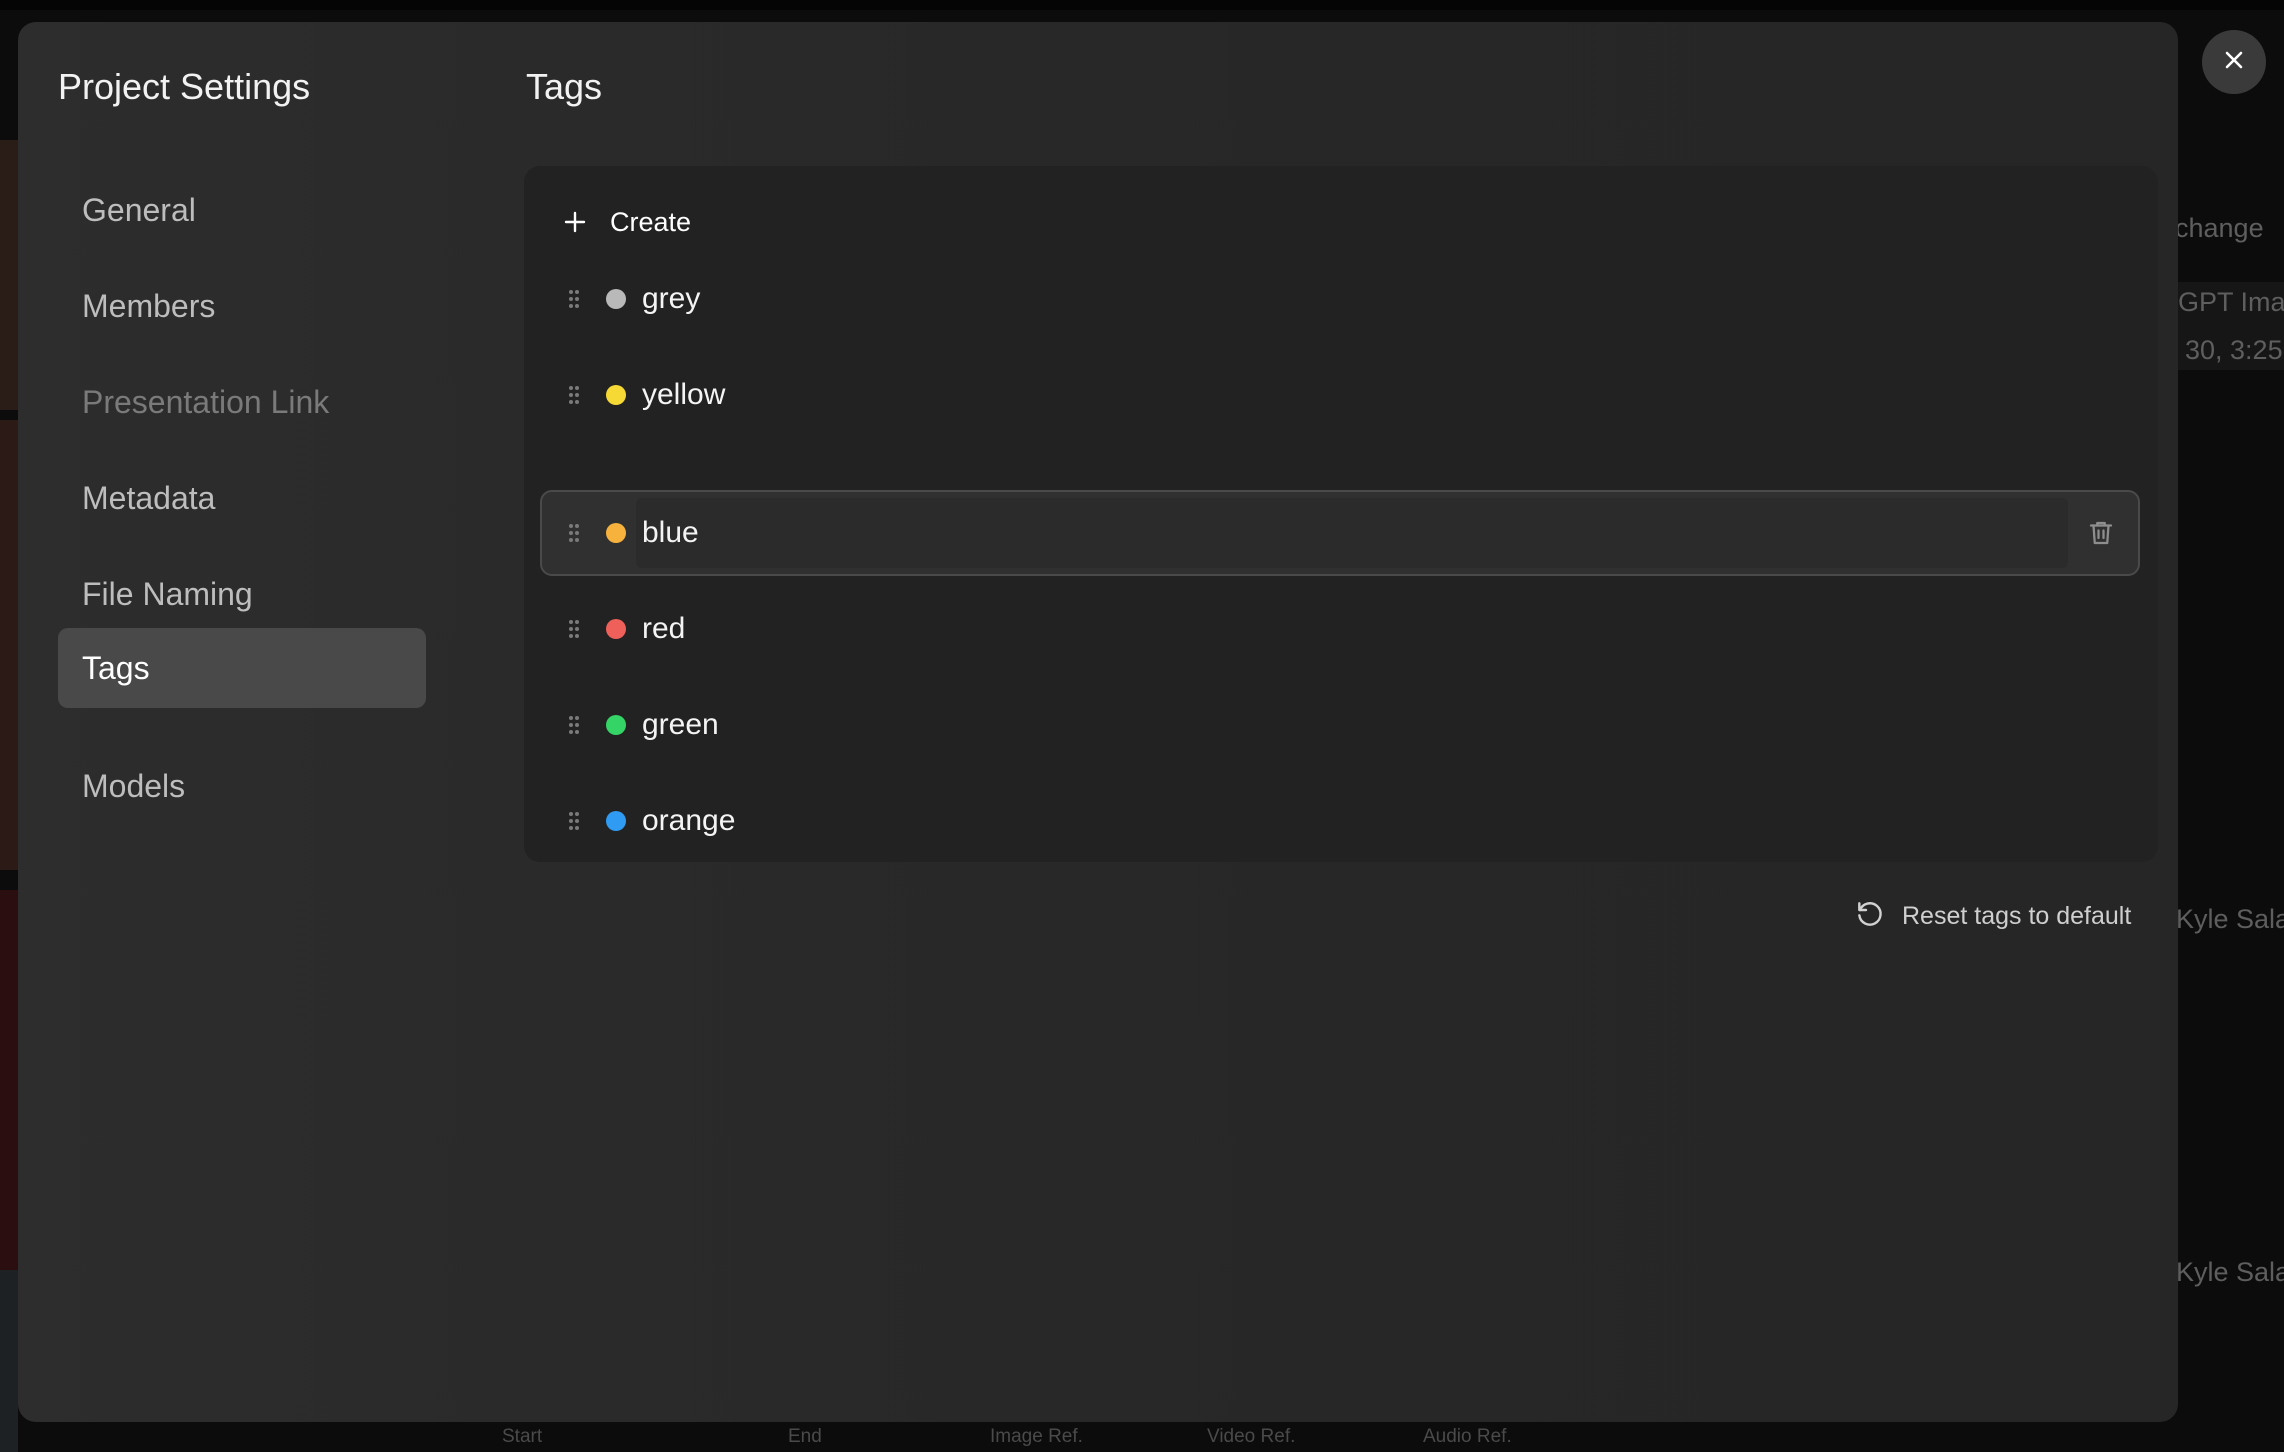  I want to click on tag-label: yellow, so click(684, 394).